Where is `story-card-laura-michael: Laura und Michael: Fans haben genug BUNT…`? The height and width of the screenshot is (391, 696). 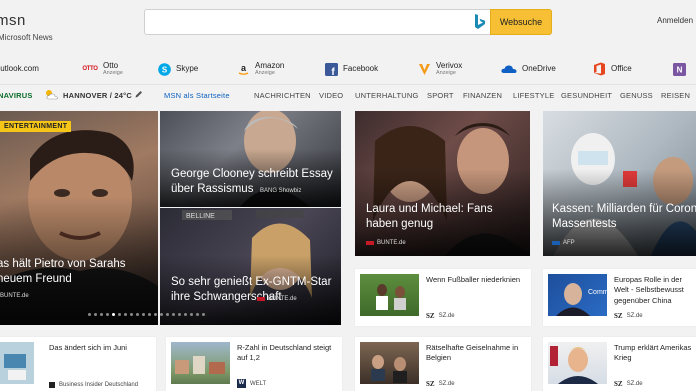 story-card-laura-michael: Laura und Michael: Fans haben genug BUNT… is located at coordinates (442, 183).